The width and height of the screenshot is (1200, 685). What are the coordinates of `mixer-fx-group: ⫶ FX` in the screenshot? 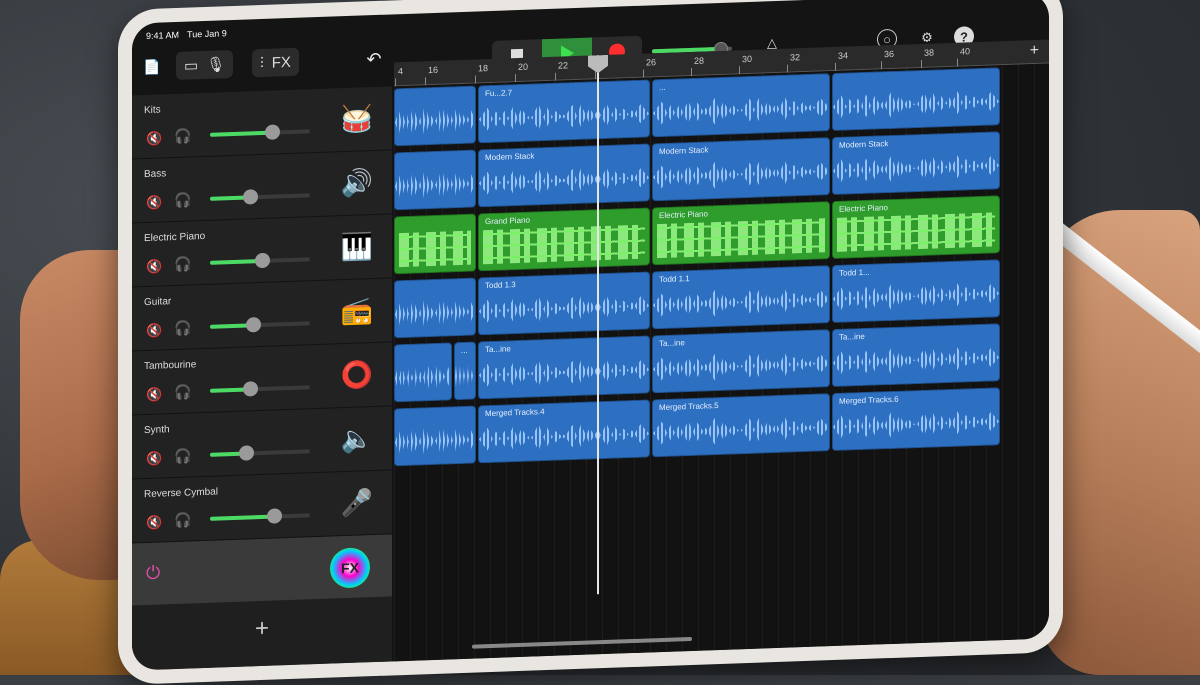 It's located at (275, 62).